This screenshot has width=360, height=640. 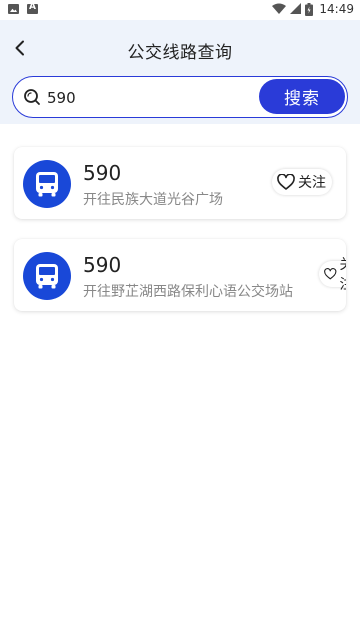 What do you see at coordinates (279, 8) in the screenshot?
I see `wifi-icon` at bounding box center [279, 8].